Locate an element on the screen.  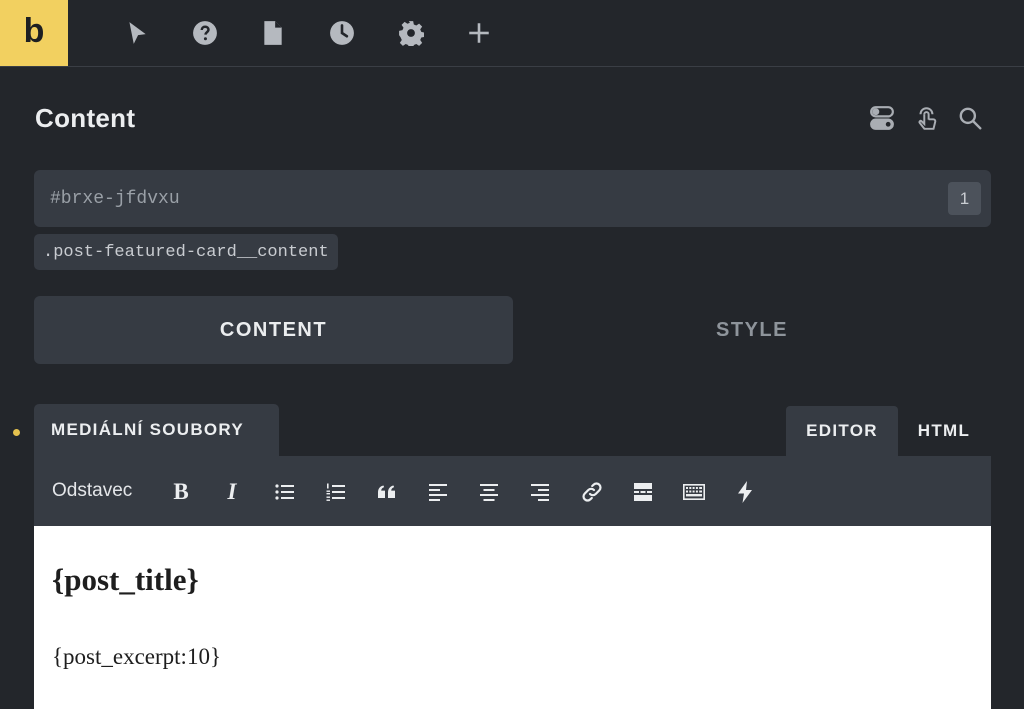
align-left-icon is located at coordinates (438, 492).